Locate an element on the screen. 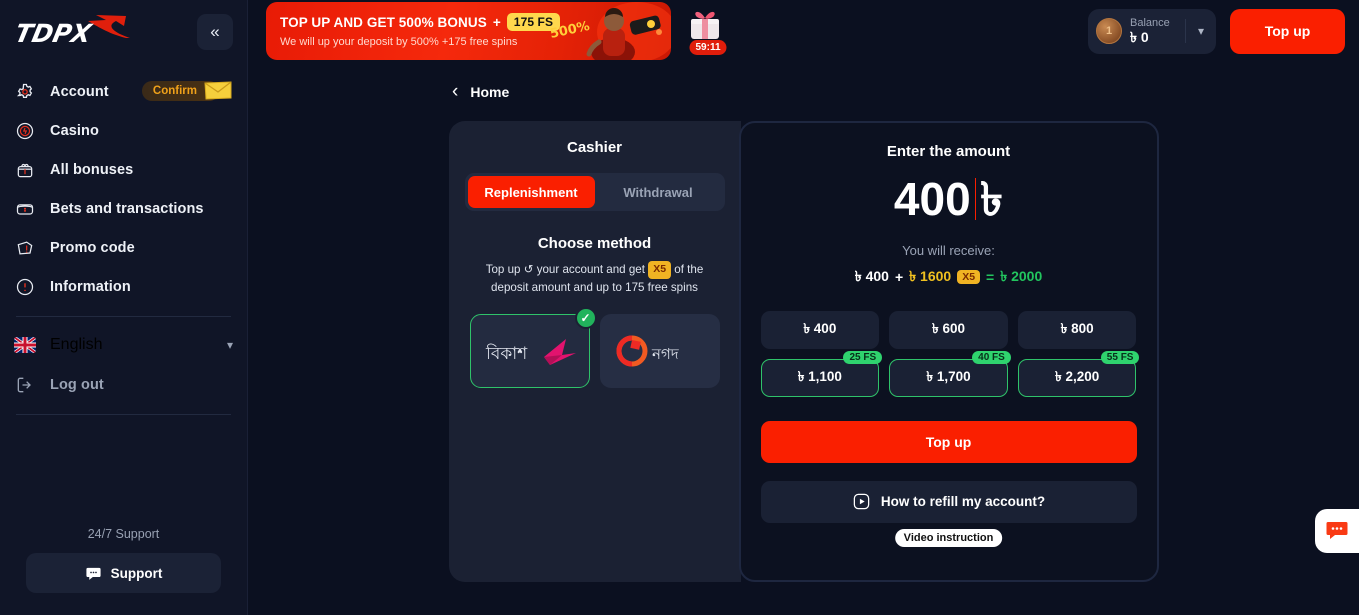 Image resolution: width=1359 pixels, height=615 pixels. calc-total: ৳ 2000 is located at coordinates (1021, 275).